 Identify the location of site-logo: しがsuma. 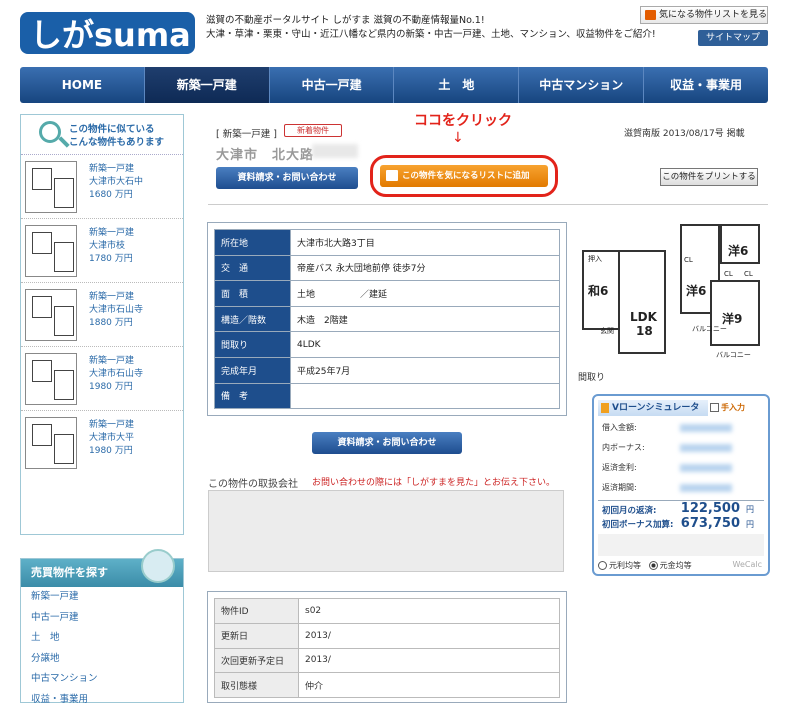
(107, 33).